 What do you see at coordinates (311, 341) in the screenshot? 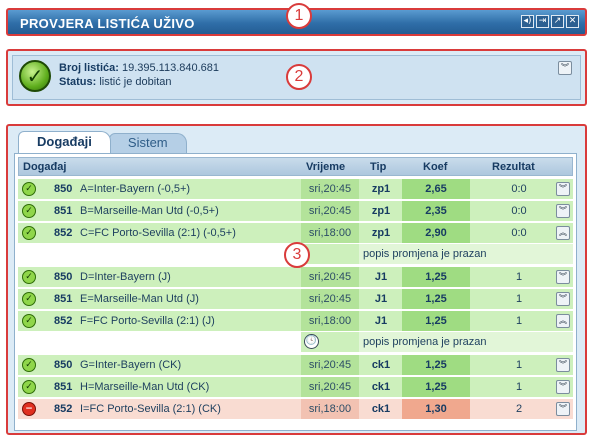
I see `clock-icon: 🕓` at bounding box center [311, 341].